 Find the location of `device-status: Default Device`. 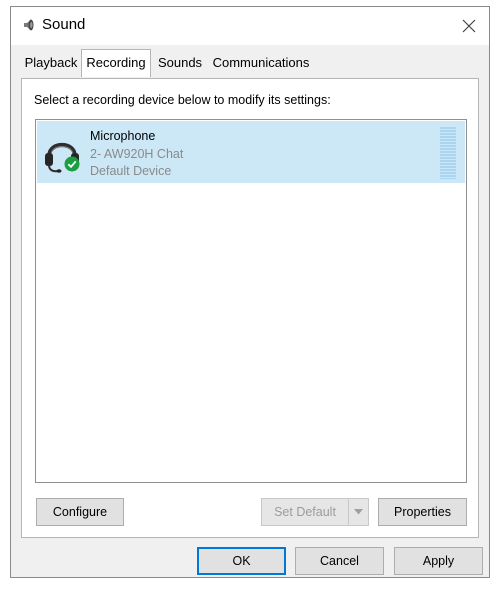

device-status: Default Device is located at coordinates (131, 171).